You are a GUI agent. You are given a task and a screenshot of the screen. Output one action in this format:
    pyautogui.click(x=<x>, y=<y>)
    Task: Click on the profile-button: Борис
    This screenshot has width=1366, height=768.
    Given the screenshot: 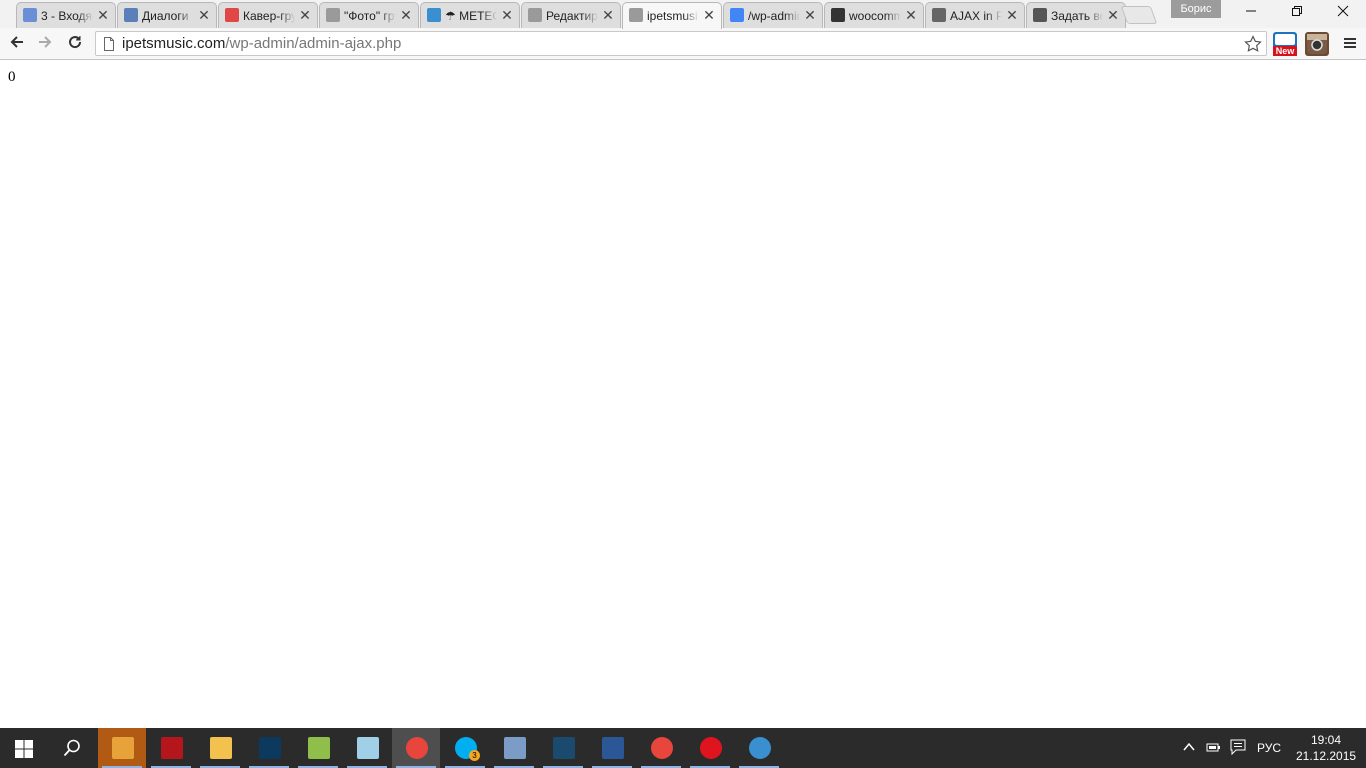 What is the action you would take?
    pyautogui.click(x=1196, y=9)
    